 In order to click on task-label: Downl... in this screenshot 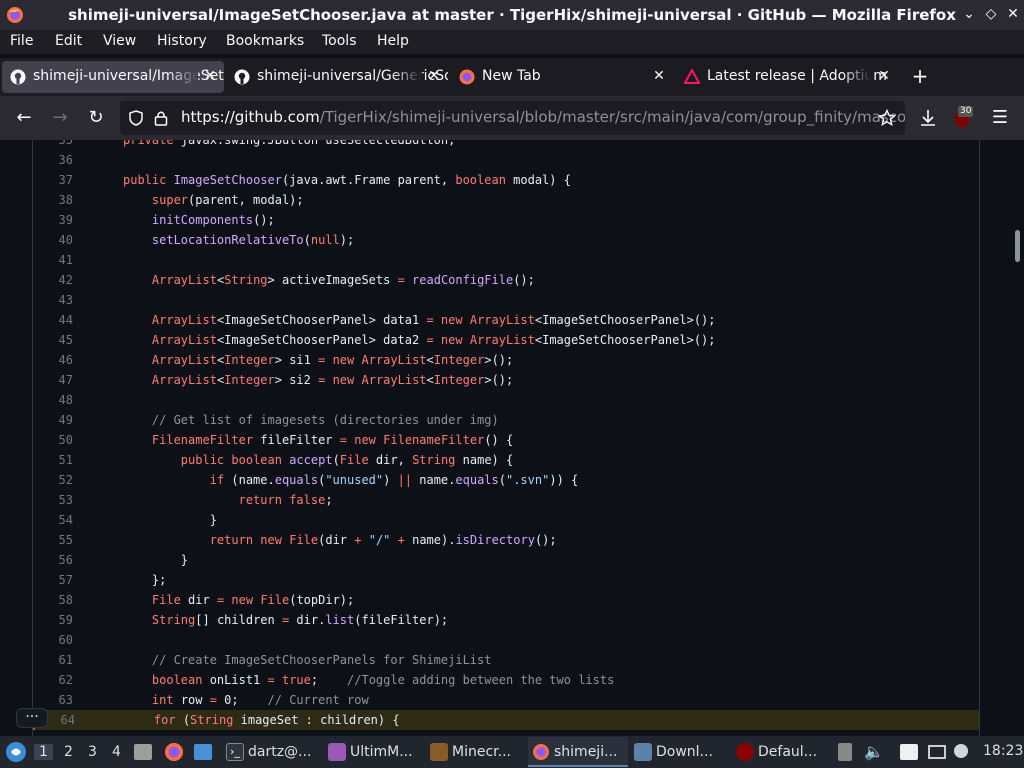, I will do `click(684, 752)`.